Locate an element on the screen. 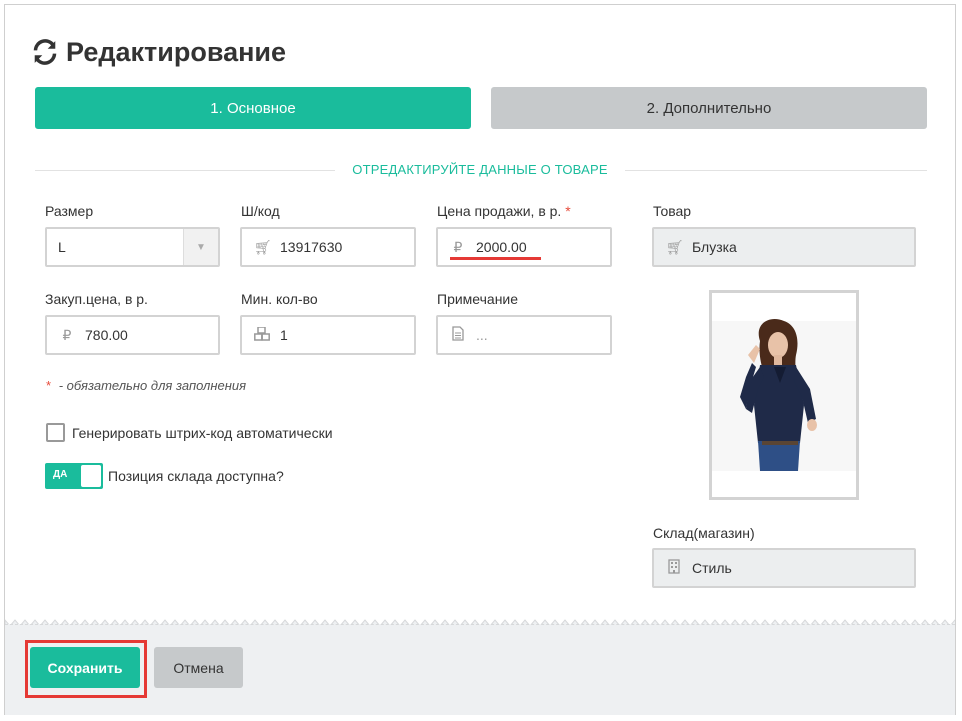 The width and height of the screenshot is (962, 721). section-divider-right is located at coordinates (776, 170).